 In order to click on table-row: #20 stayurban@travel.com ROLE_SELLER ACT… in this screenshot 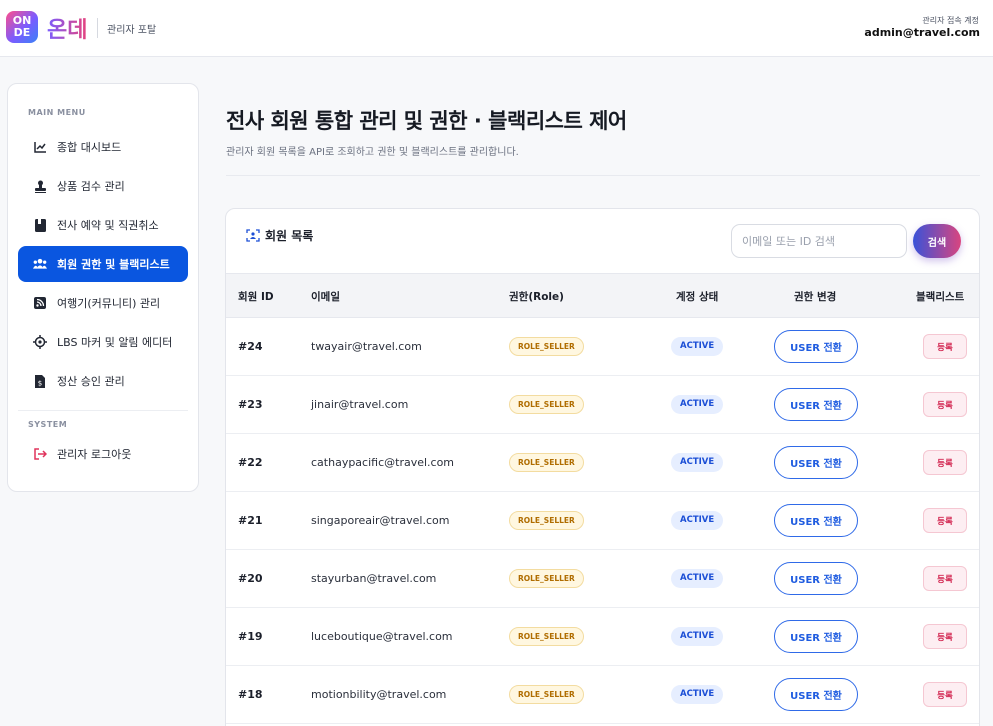, I will do `click(602, 579)`.